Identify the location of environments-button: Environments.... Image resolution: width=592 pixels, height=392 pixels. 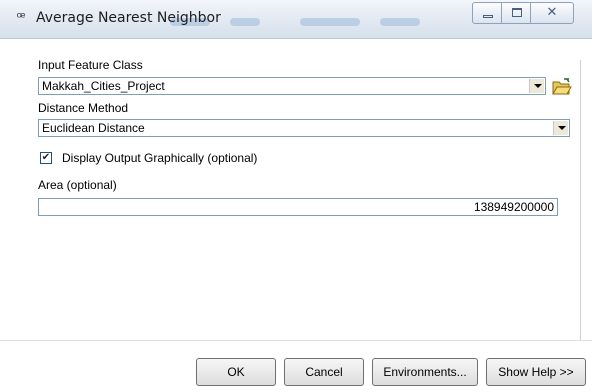
(425, 372).